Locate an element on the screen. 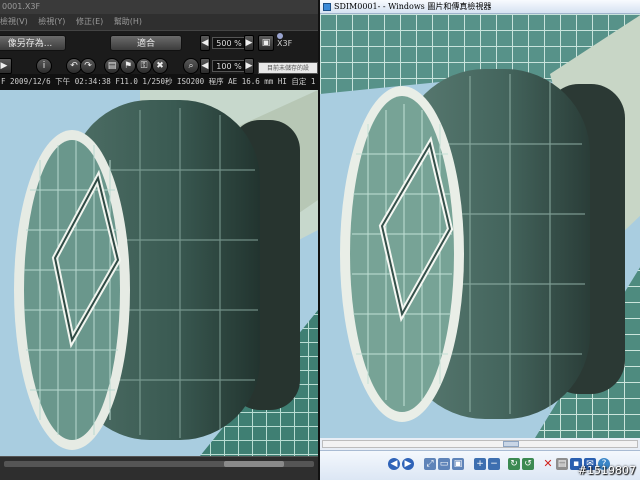 This screenshot has width=640, height=480. format-indicator-icon is located at coordinates (280, 36).